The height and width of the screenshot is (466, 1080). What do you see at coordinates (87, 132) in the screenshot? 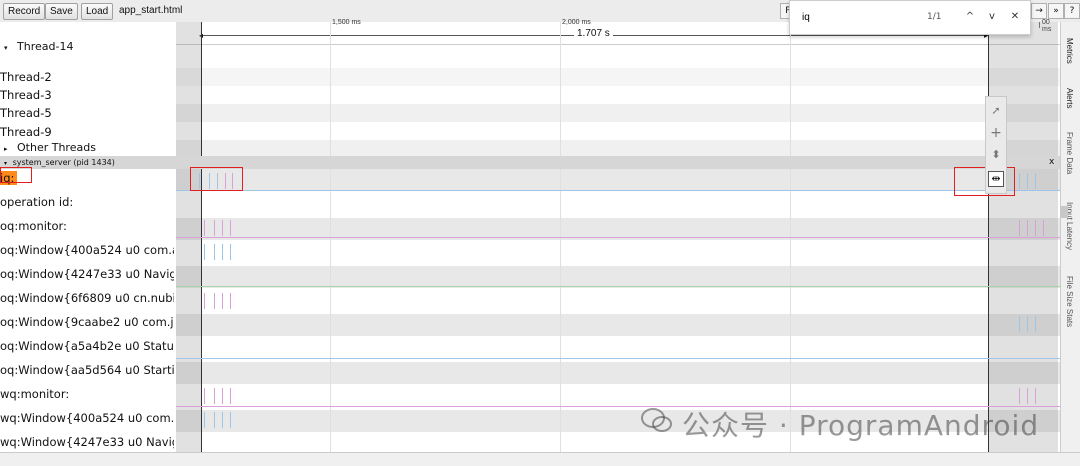
I see `thread-track: Thread-9` at bounding box center [87, 132].